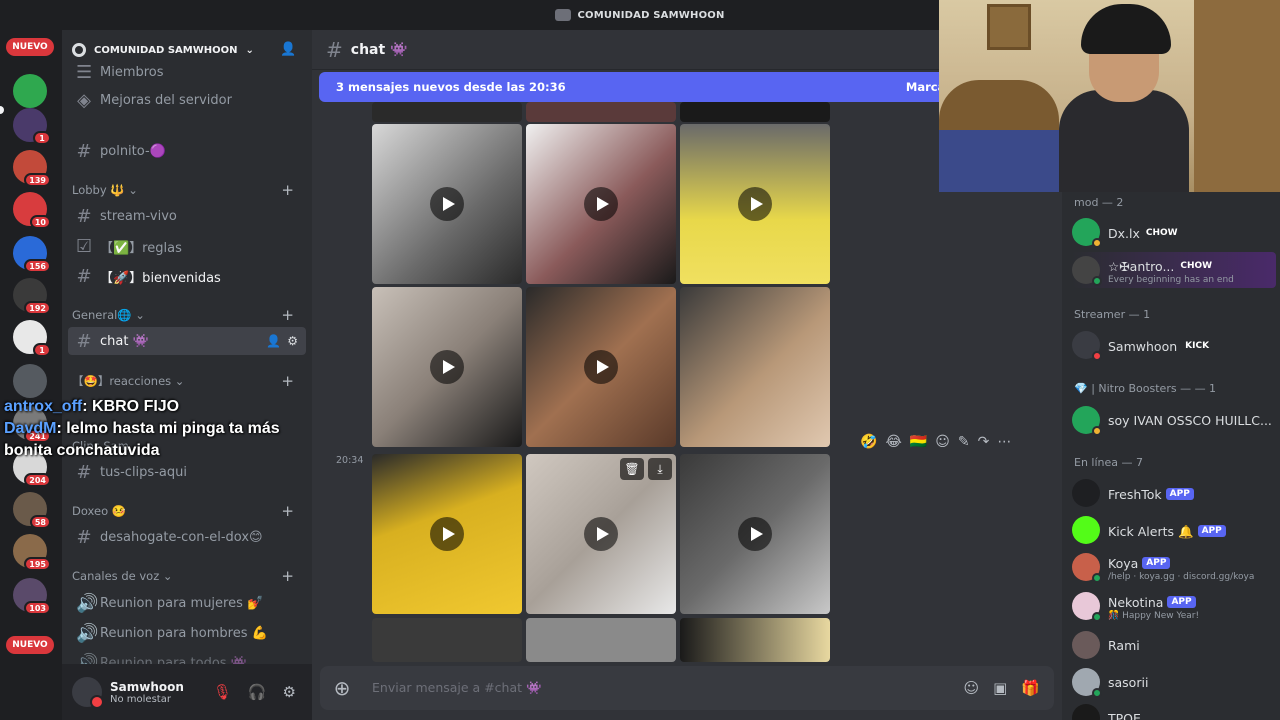  I want to click on invite-icon: 👤, so click(273, 341).